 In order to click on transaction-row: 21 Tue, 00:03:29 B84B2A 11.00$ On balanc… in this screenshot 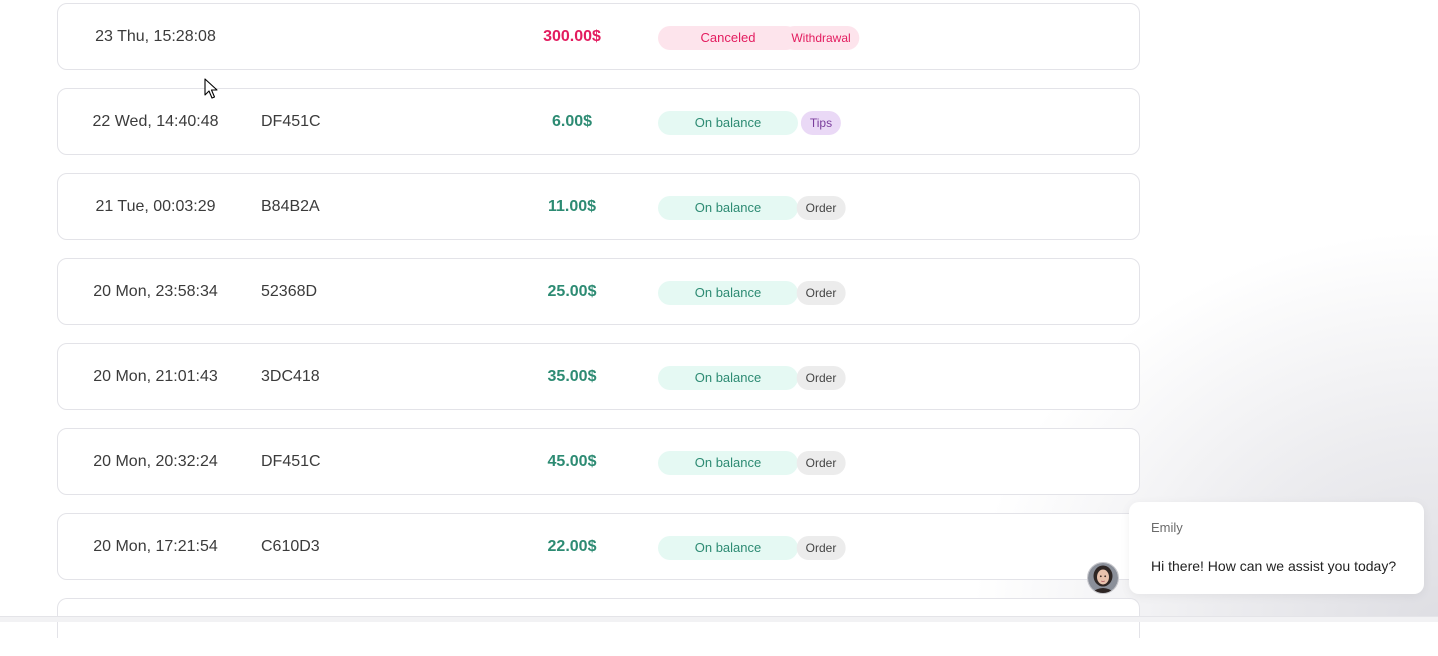, I will do `click(598, 206)`.